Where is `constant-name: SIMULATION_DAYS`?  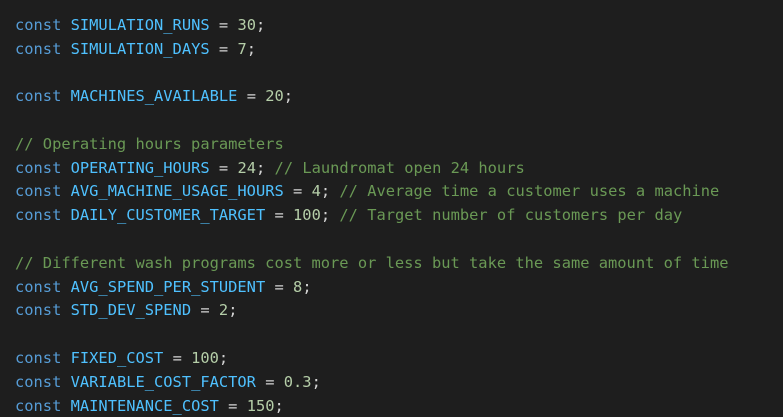
constant-name: SIMULATION_DAYS is located at coordinates (140, 48).